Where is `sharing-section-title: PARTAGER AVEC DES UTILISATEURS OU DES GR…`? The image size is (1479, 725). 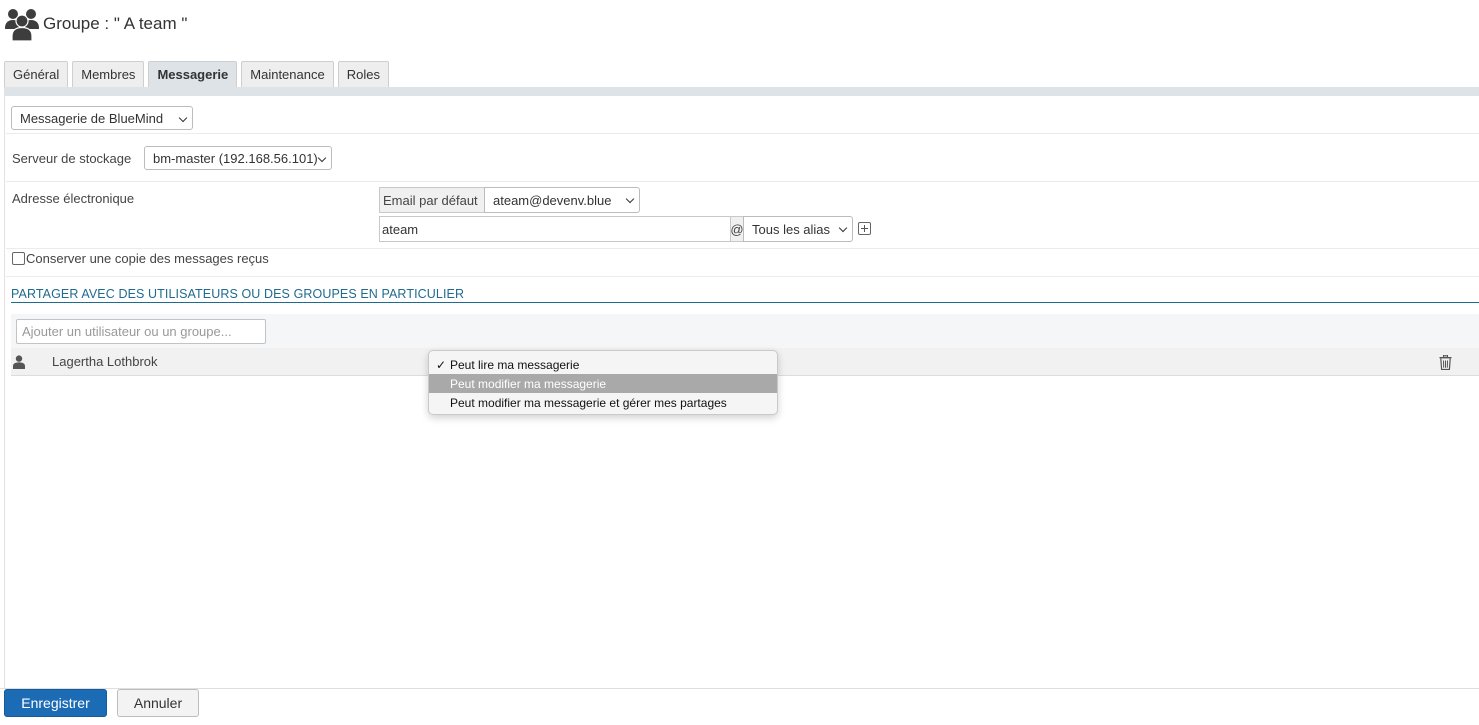 sharing-section-title: PARTAGER AVEC DES UTILISATEURS OU DES GR… is located at coordinates (238, 294).